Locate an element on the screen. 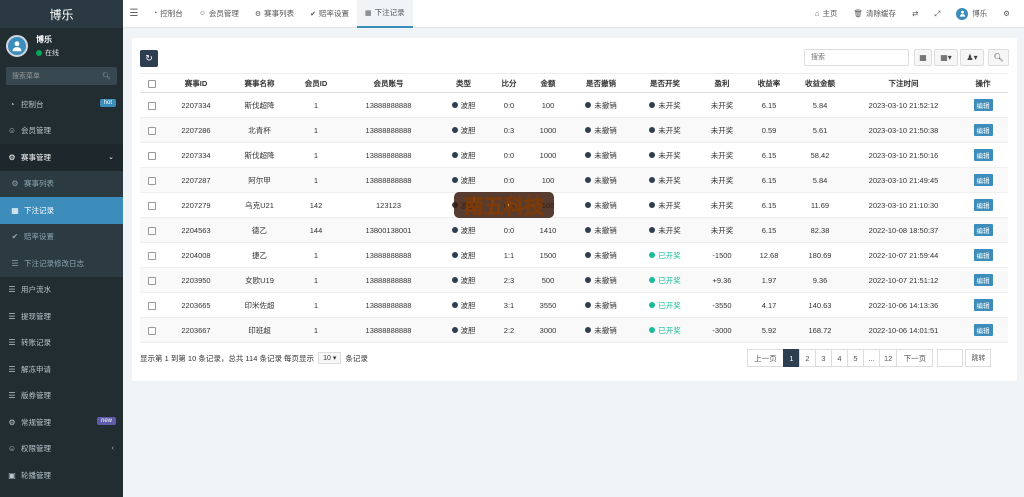 The height and width of the screenshot is (497, 1024). cell-income: 5.84 is located at coordinates (820, 105).